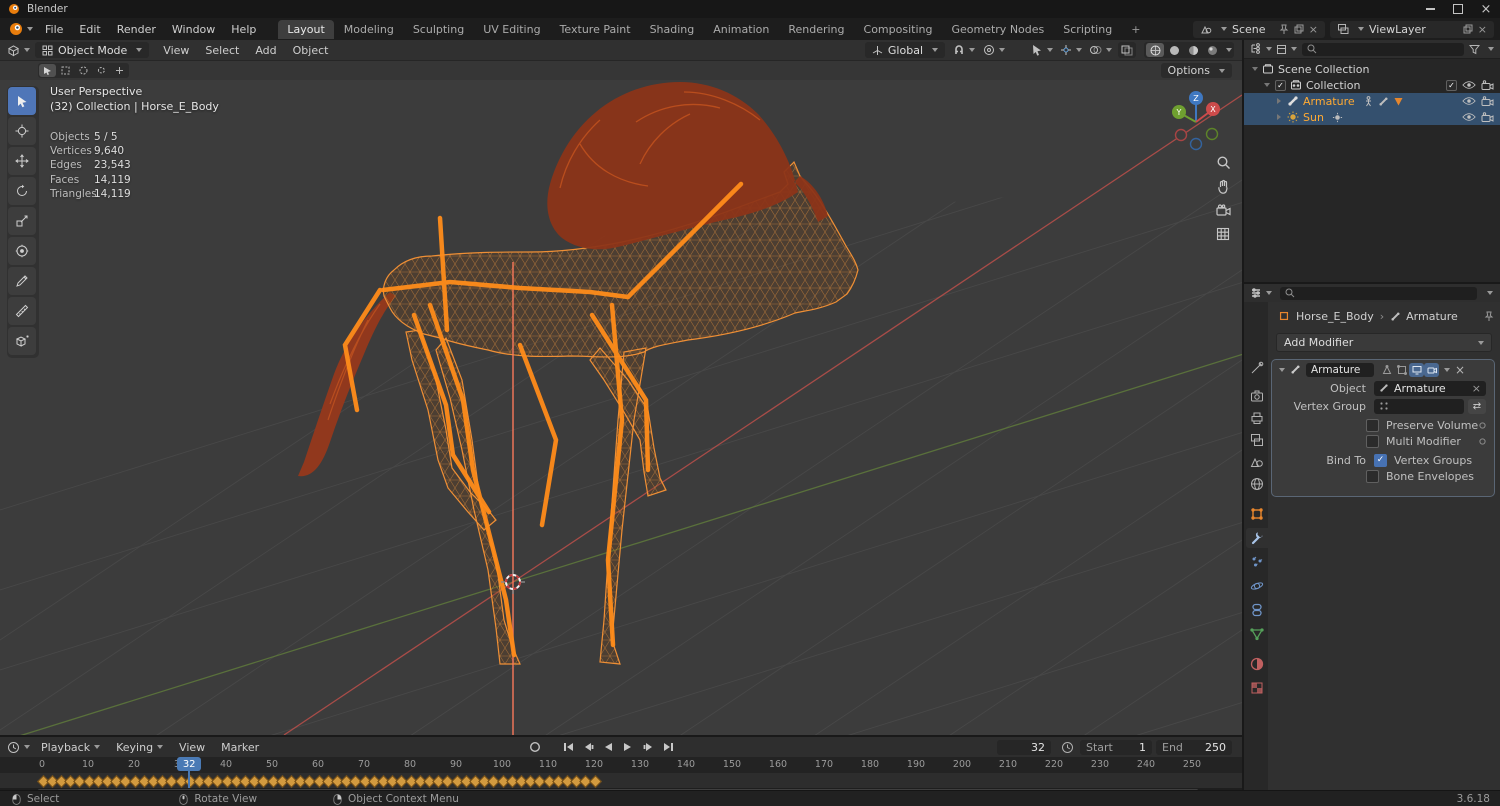 The height and width of the screenshot is (806, 1500). I want to click on shading-material-button, so click(1193, 50).